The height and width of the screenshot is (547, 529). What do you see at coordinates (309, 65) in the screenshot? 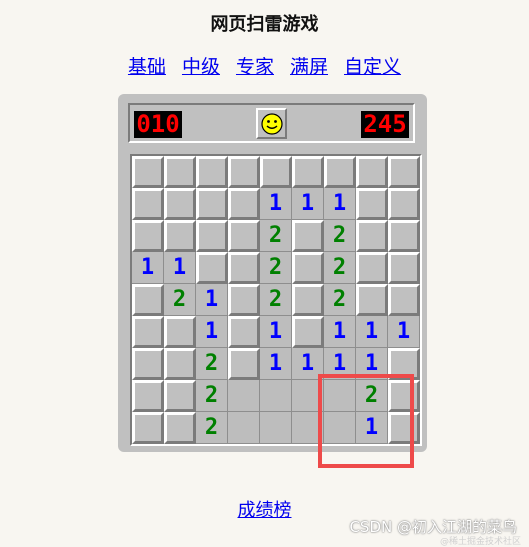
I see `level-fullscreen-link: 满屏` at bounding box center [309, 65].